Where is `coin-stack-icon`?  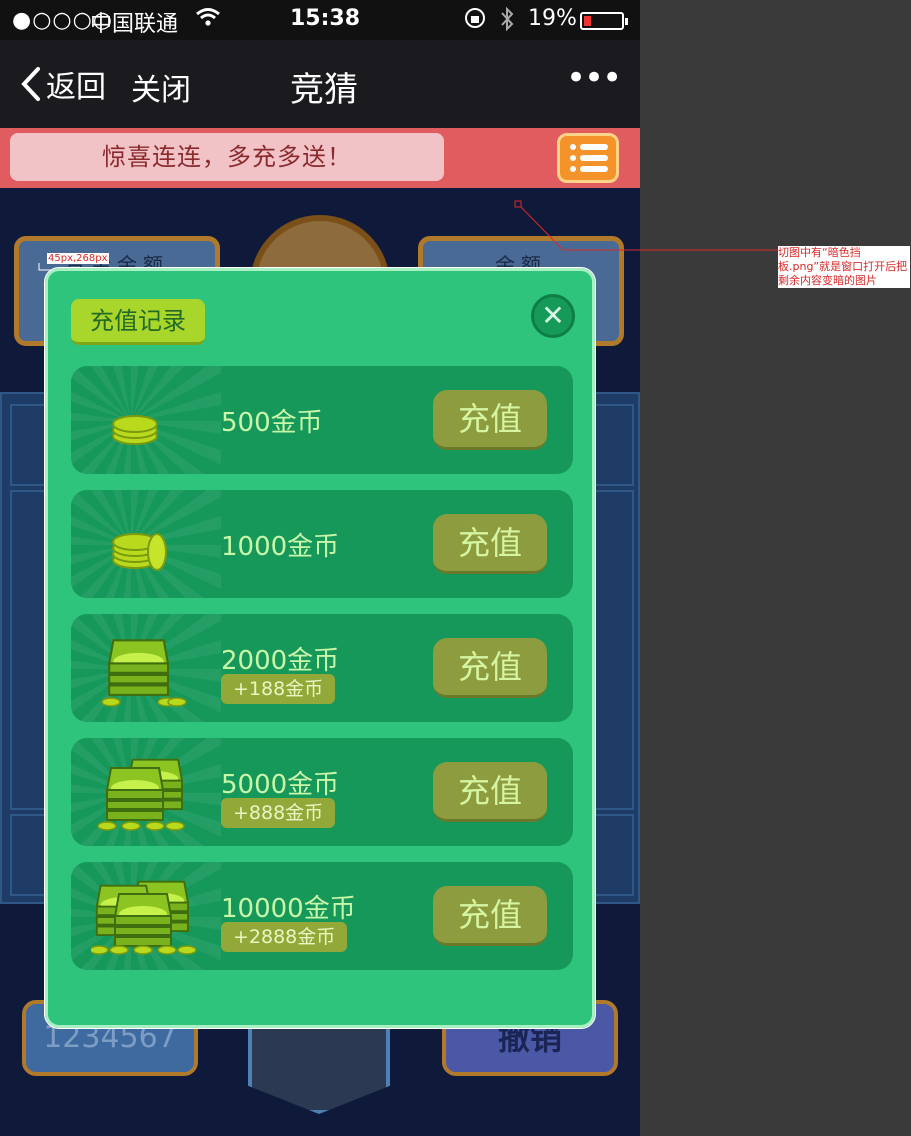 coin-stack-icon is located at coordinates (146, 544).